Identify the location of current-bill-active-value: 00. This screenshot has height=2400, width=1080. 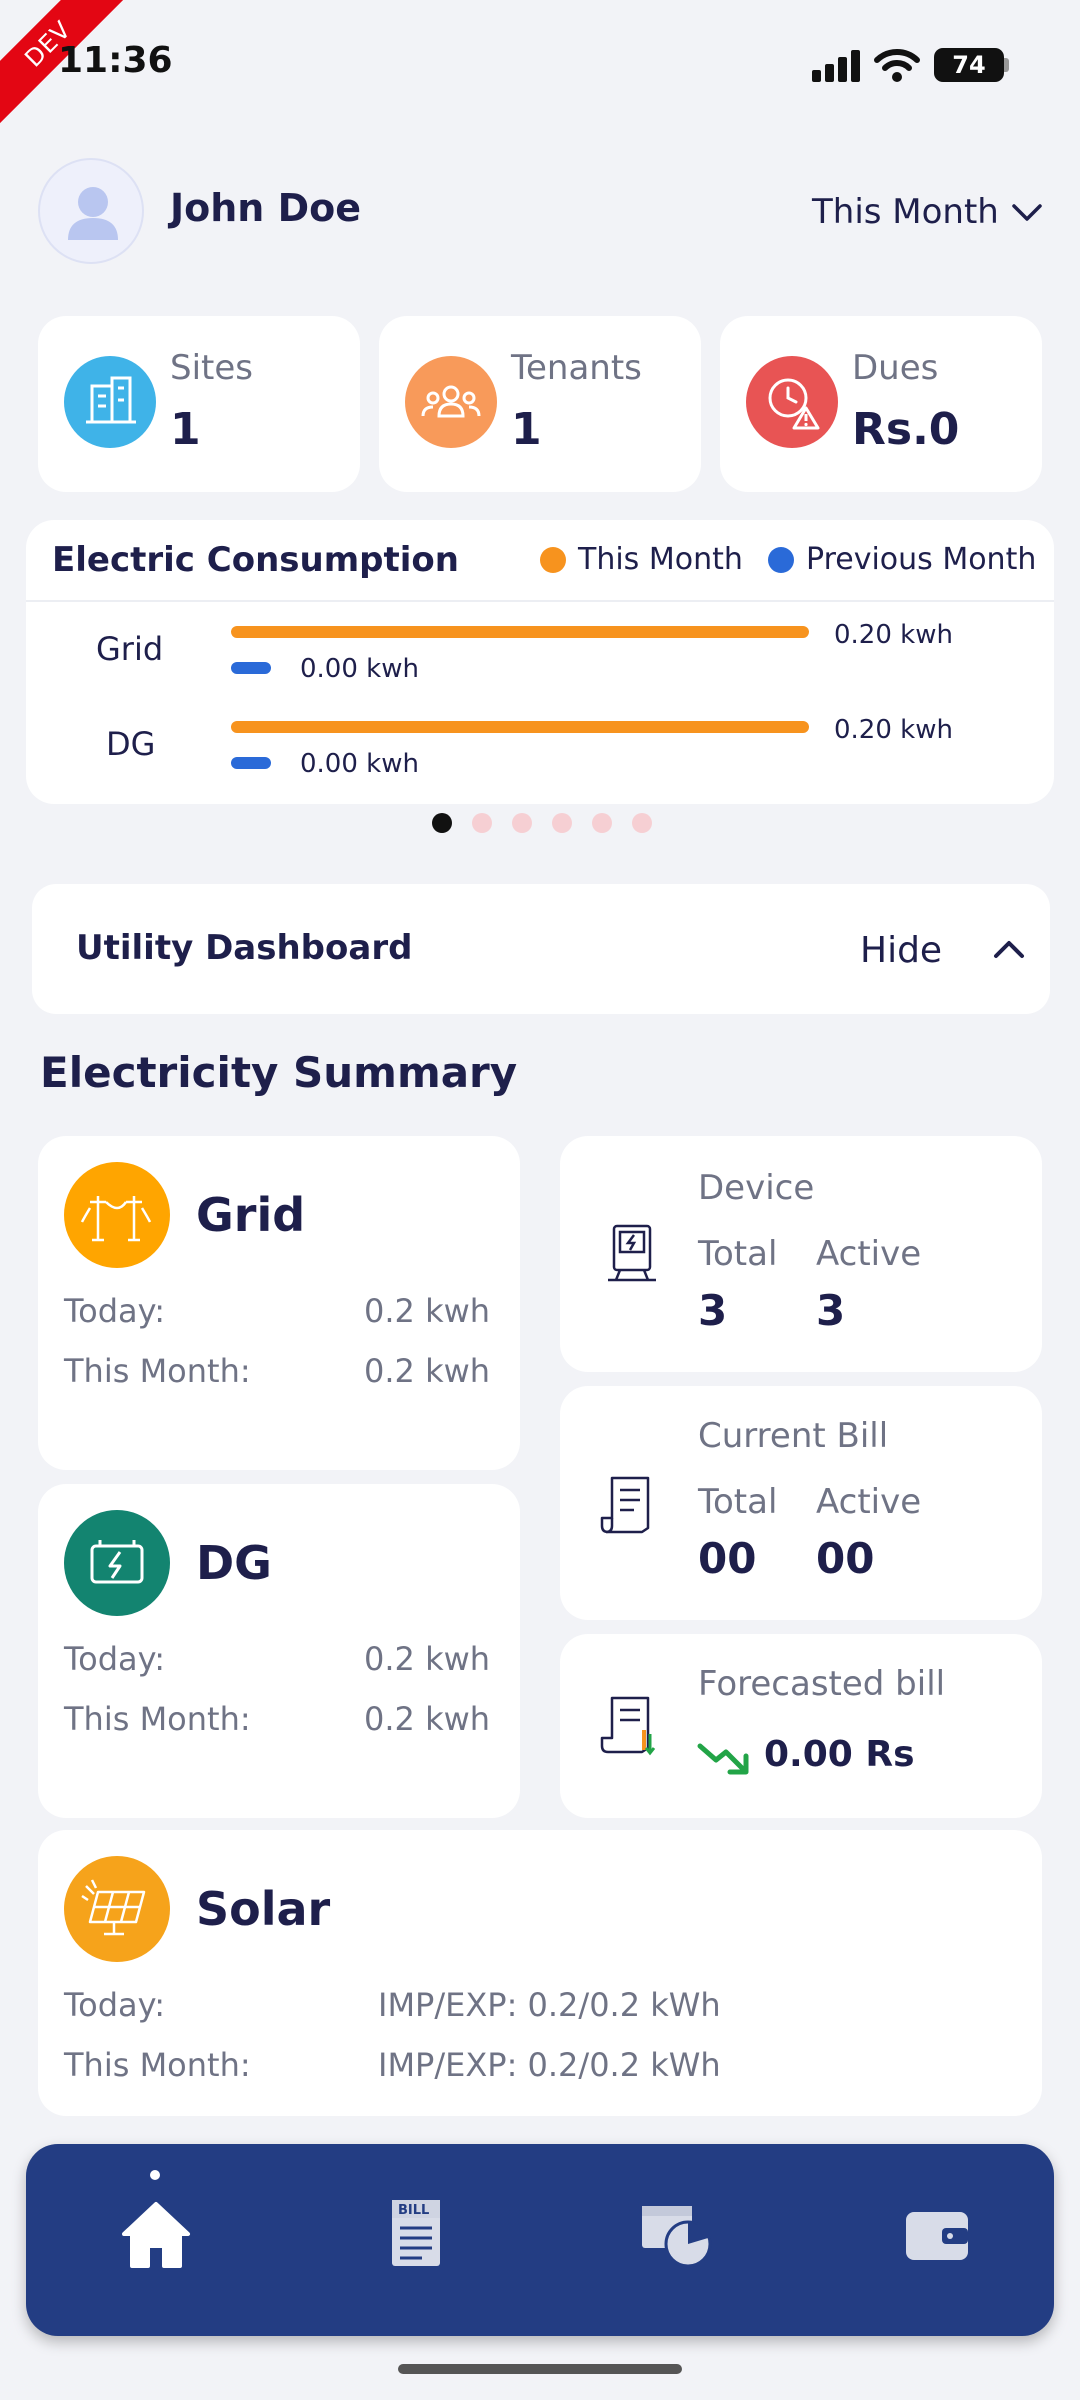
(845, 1558).